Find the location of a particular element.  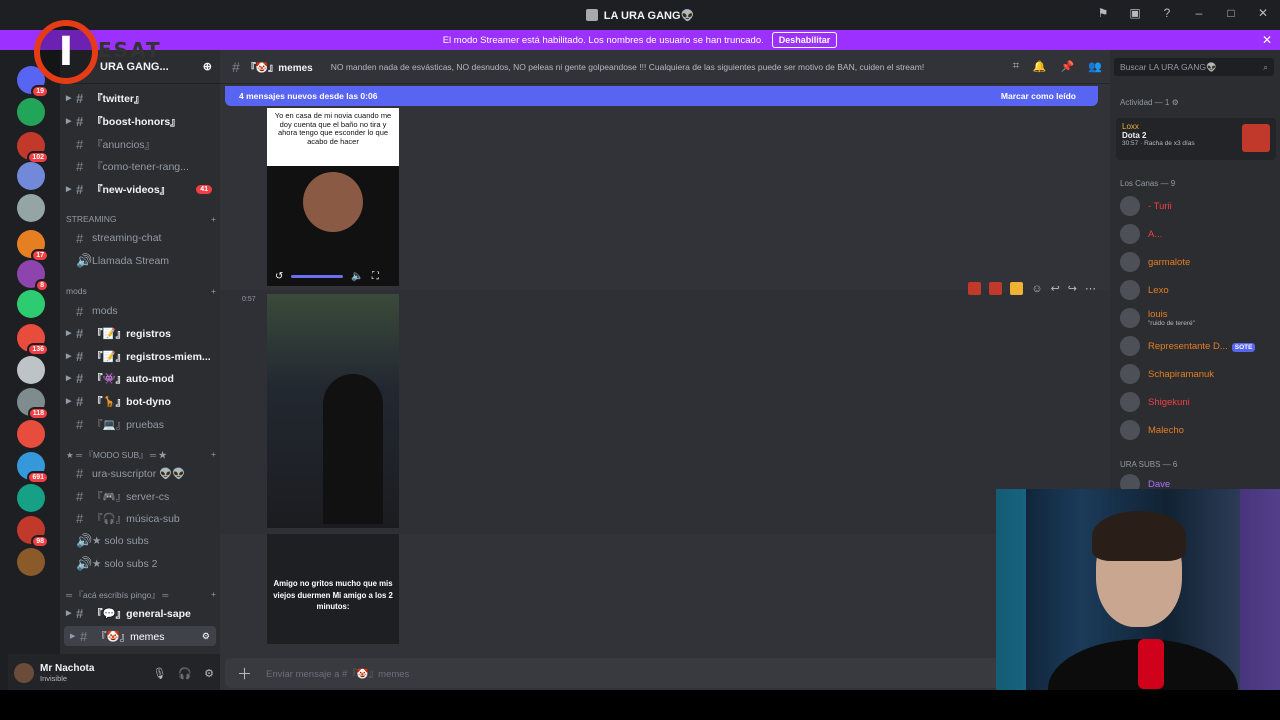

server-icon: 118 is located at coordinates (33, 404).